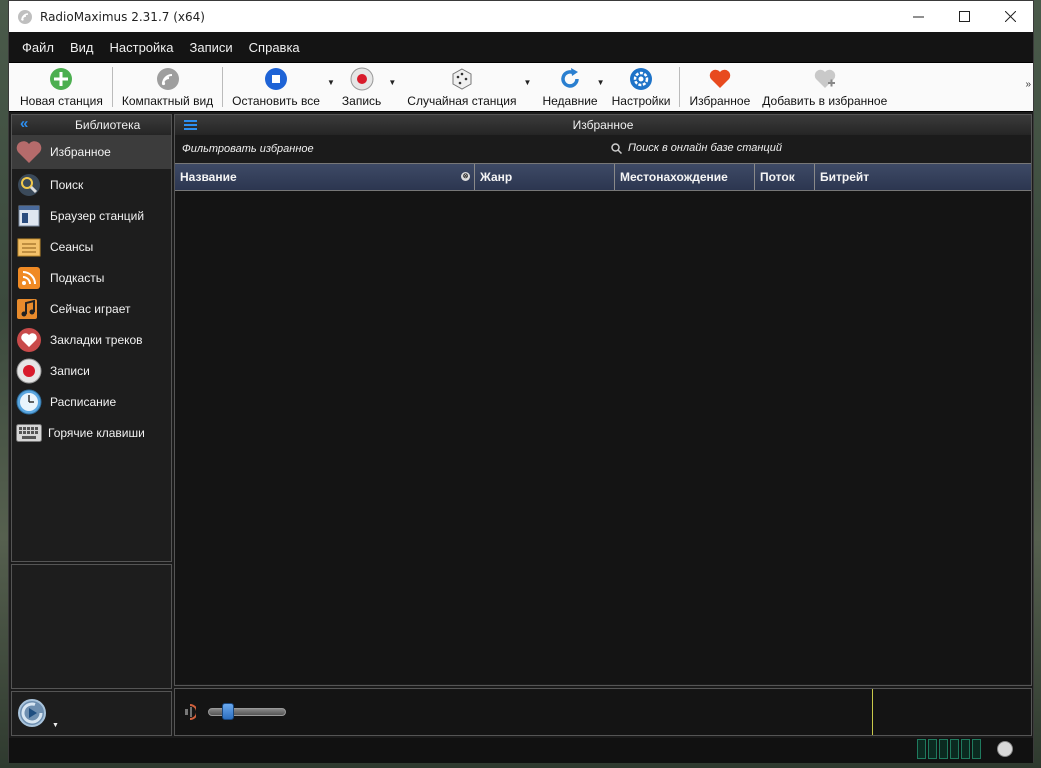  I want to click on window-title: RadioMaximus 2.31.7 (x64), so click(122, 16).